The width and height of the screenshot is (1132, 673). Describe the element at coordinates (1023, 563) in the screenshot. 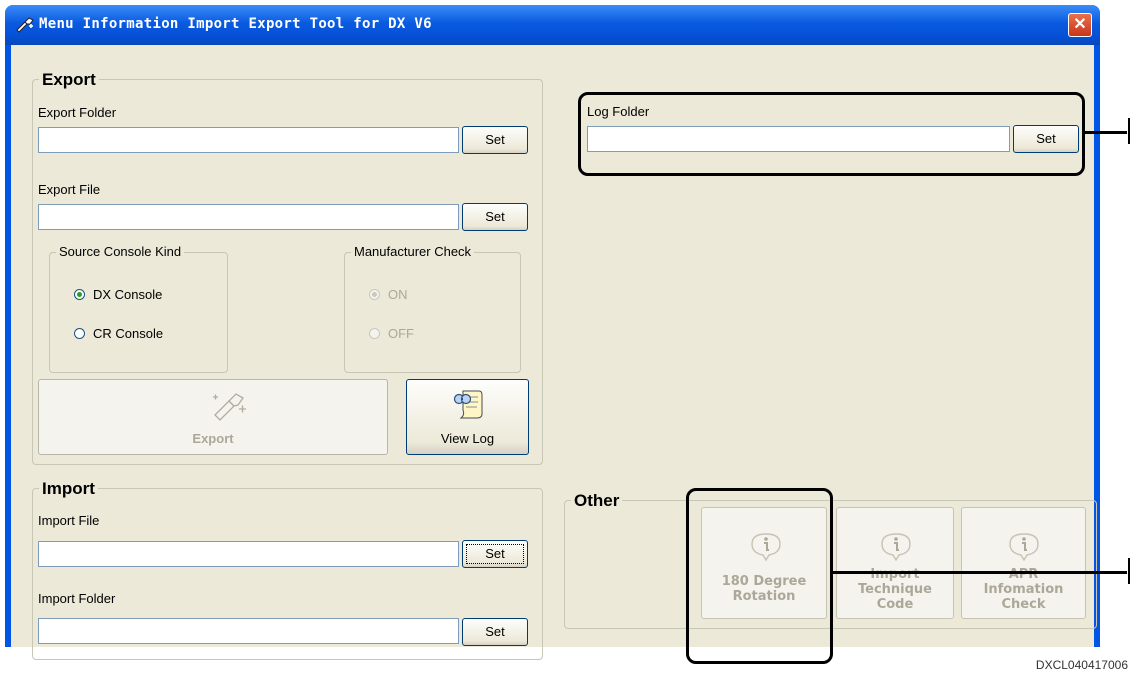

I see `apr-information-check-button: APR Infomation Check` at that location.